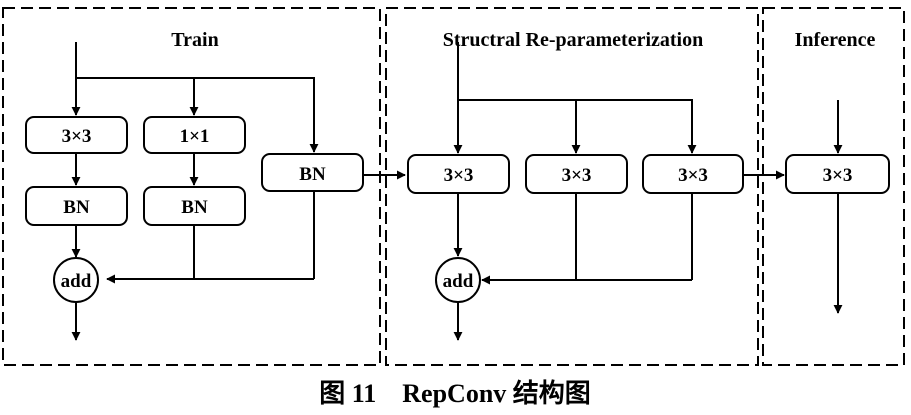  What do you see at coordinates (76, 281) in the screenshot?
I see `train-add-label: add` at bounding box center [76, 281].